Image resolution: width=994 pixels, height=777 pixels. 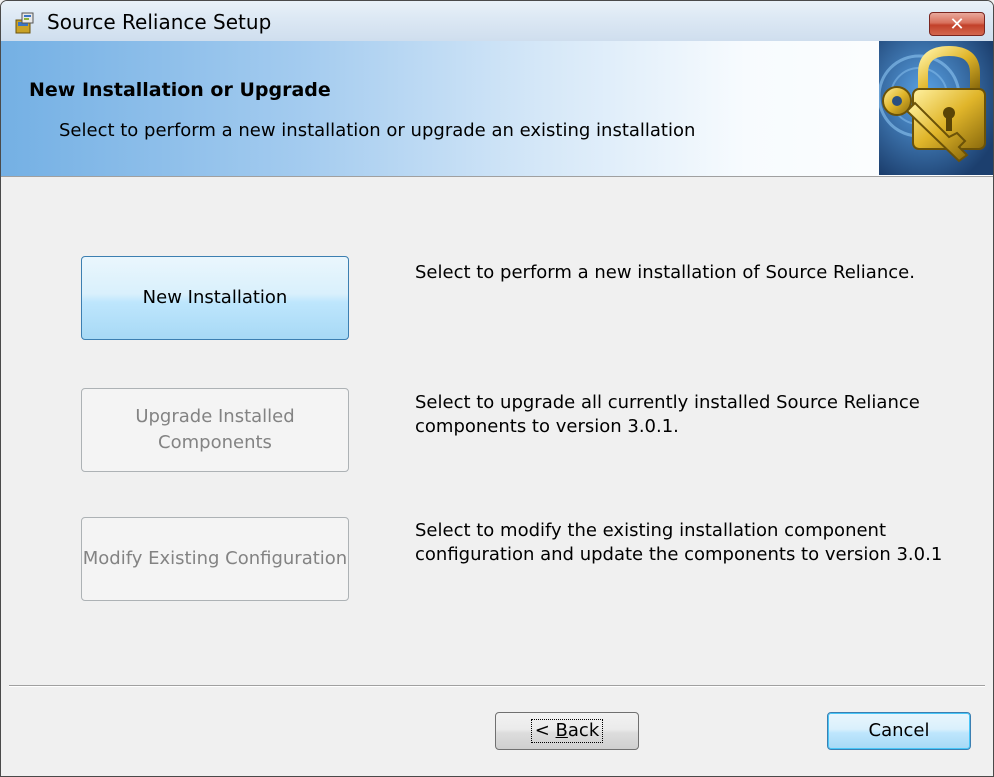 I want to click on close-button: ✕, so click(x=957, y=24).